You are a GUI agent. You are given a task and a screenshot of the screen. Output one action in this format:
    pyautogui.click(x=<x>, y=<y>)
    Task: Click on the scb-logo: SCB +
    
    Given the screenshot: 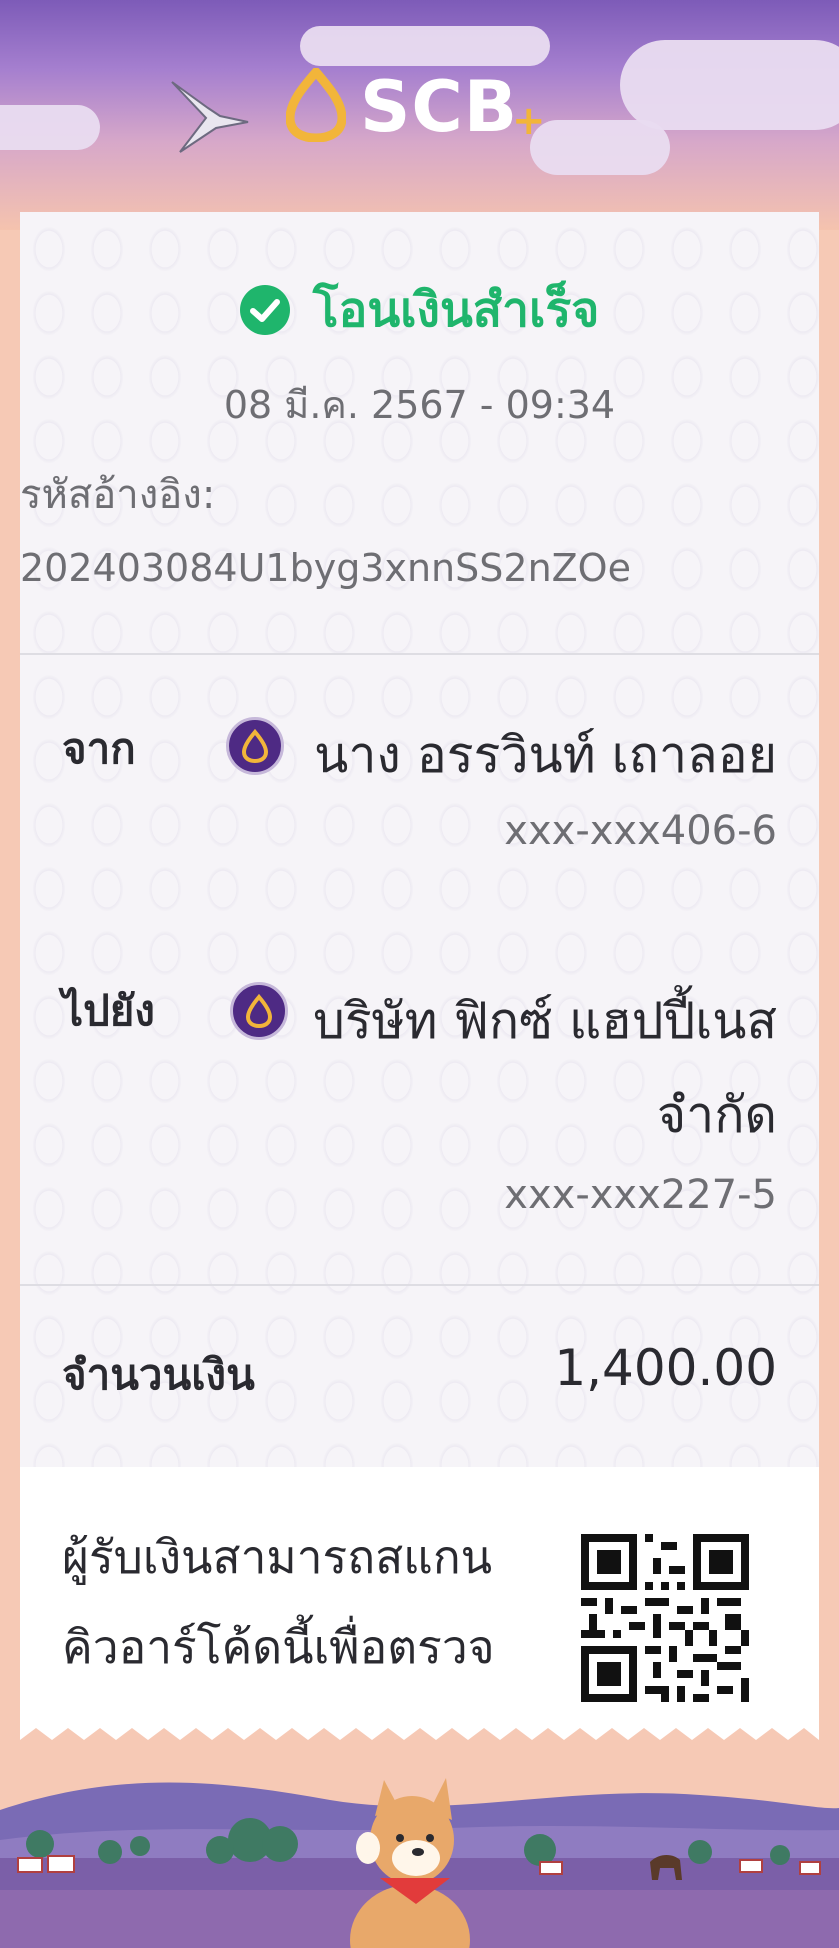 What is the action you would take?
    pyautogui.click(x=425, y=107)
    